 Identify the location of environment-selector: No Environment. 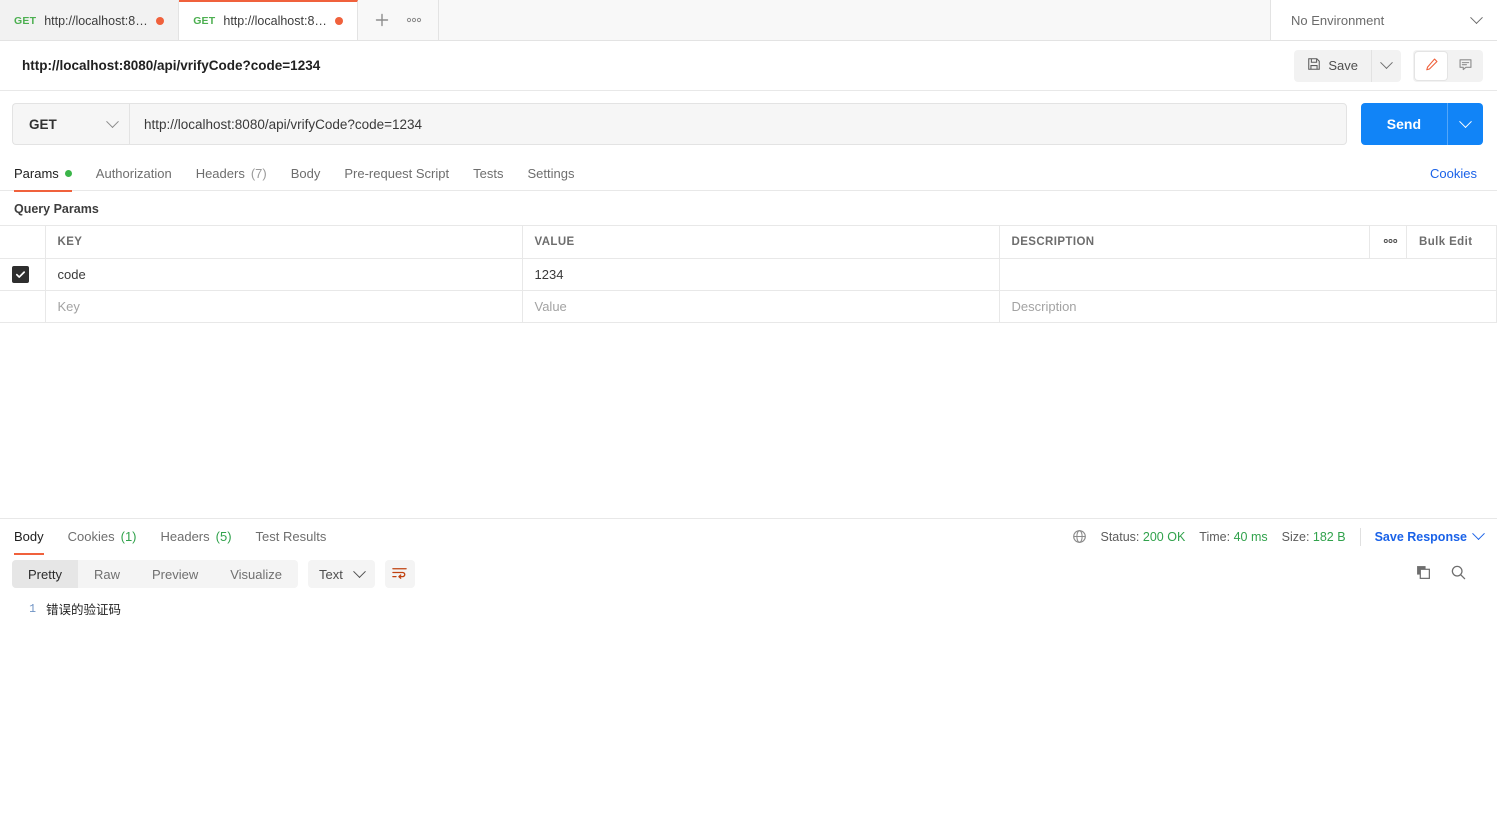
(1383, 20).